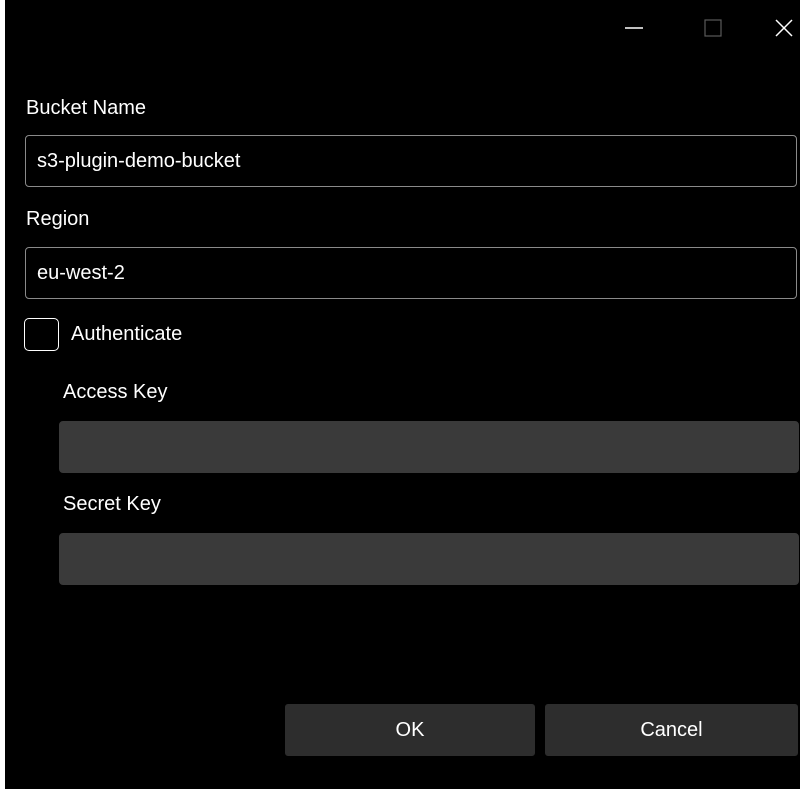 Image resolution: width=800 pixels, height=789 pixels. Describe the element at coordinates (115, 392) in the screenshot. I see `access-key-label: Access Key` at that location.